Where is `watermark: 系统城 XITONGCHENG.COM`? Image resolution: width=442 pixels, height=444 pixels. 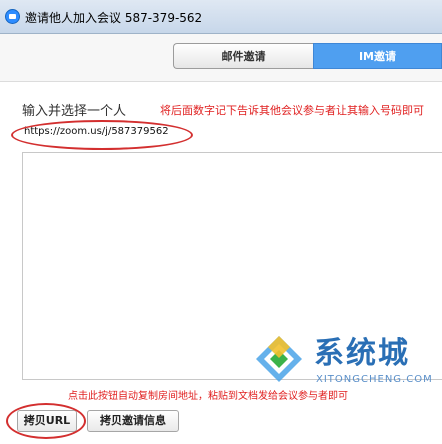 watermark: 系统城 XITONGCHENG.COM is located at coordinates (345, 365).